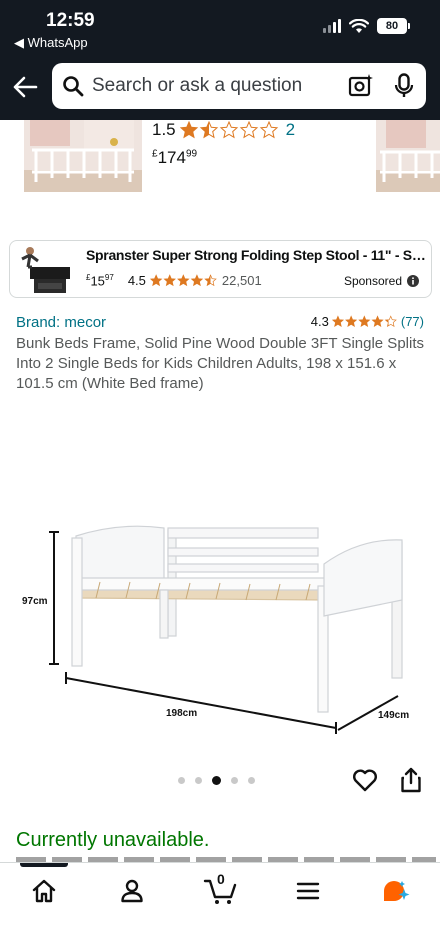 This screenshot has width=440, height=952. I want to click on status-icons: 80, so click(366, 26).